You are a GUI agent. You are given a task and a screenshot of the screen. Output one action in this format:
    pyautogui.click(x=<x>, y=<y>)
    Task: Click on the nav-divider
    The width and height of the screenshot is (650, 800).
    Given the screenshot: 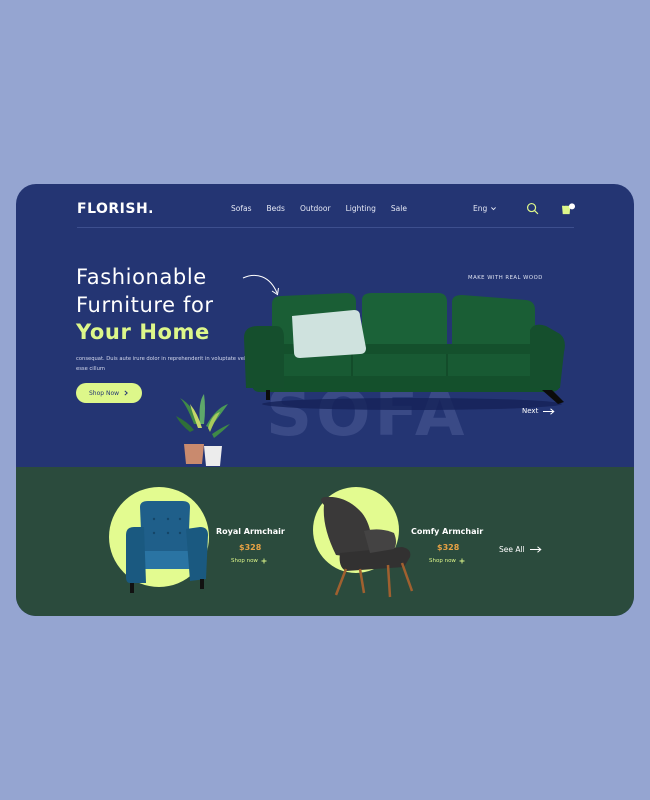 What is the action you would take?
    pyautogui.click(x=325, y=227)
    